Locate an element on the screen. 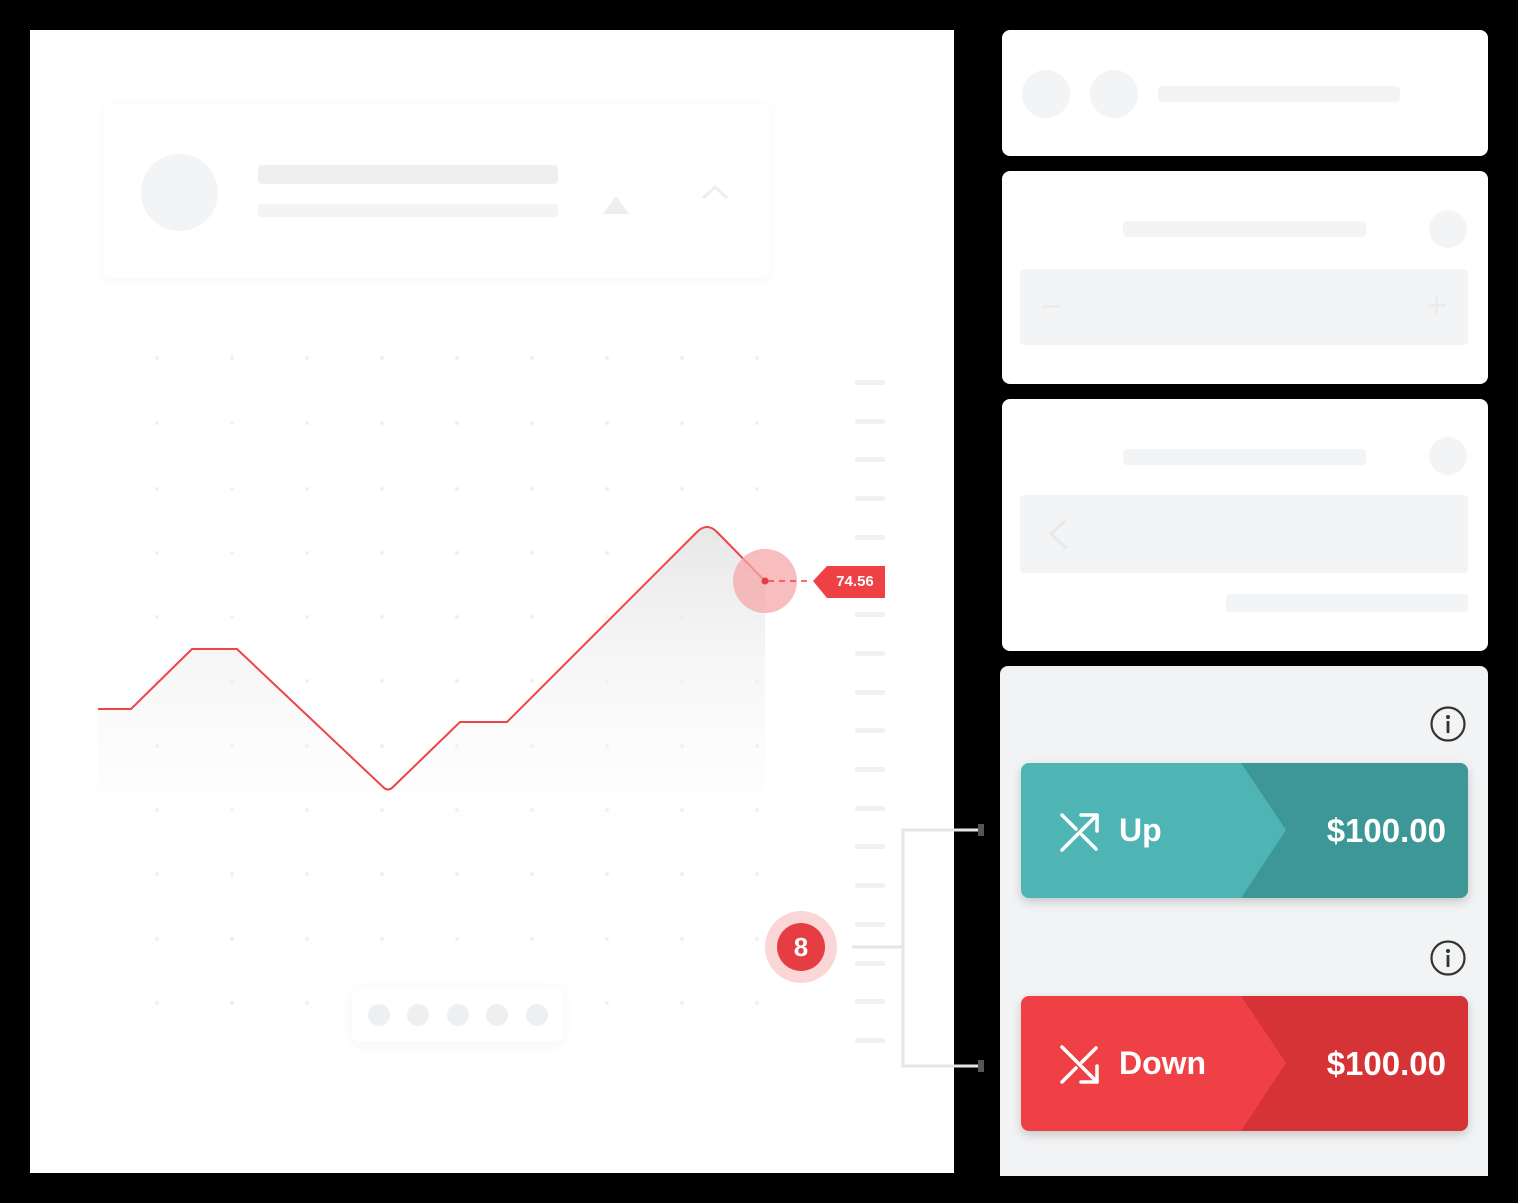  duration-selector is located at coordinates (1244, 534).